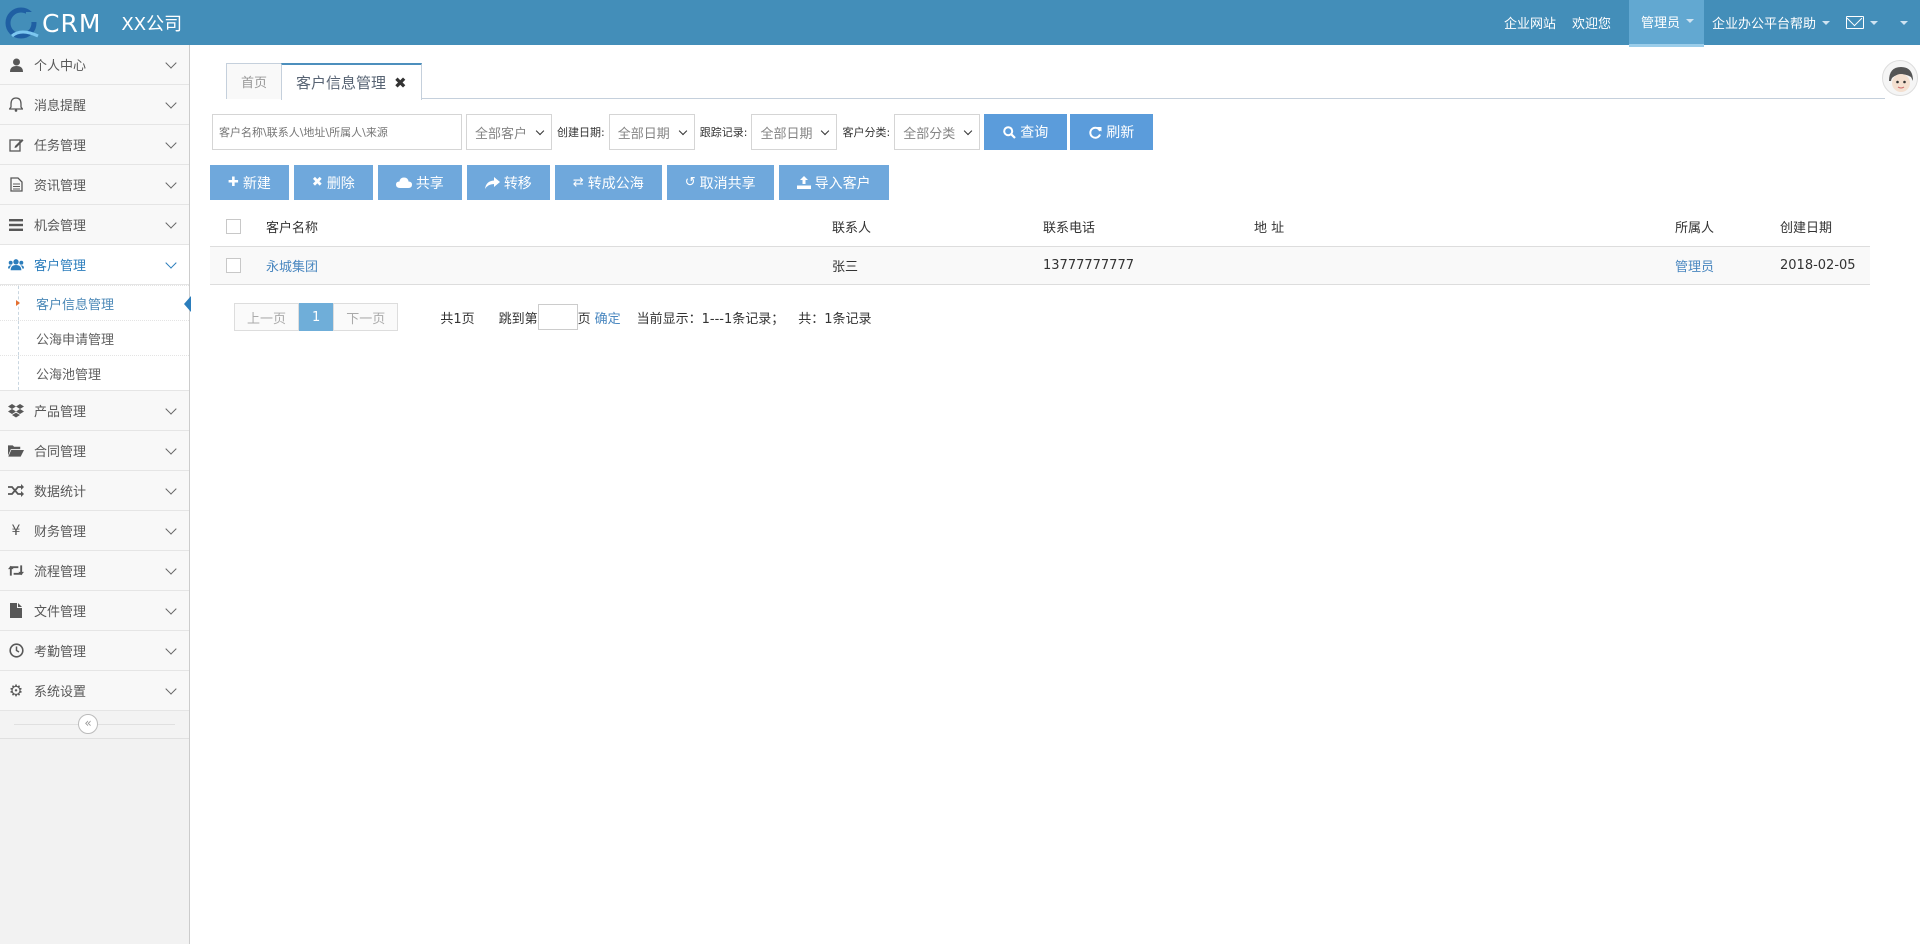 This screenshot has height=944, width=1920. Describe the element at coordinates (643, 134) in the screenshot. I see `select-value: 全部日期` at that location.